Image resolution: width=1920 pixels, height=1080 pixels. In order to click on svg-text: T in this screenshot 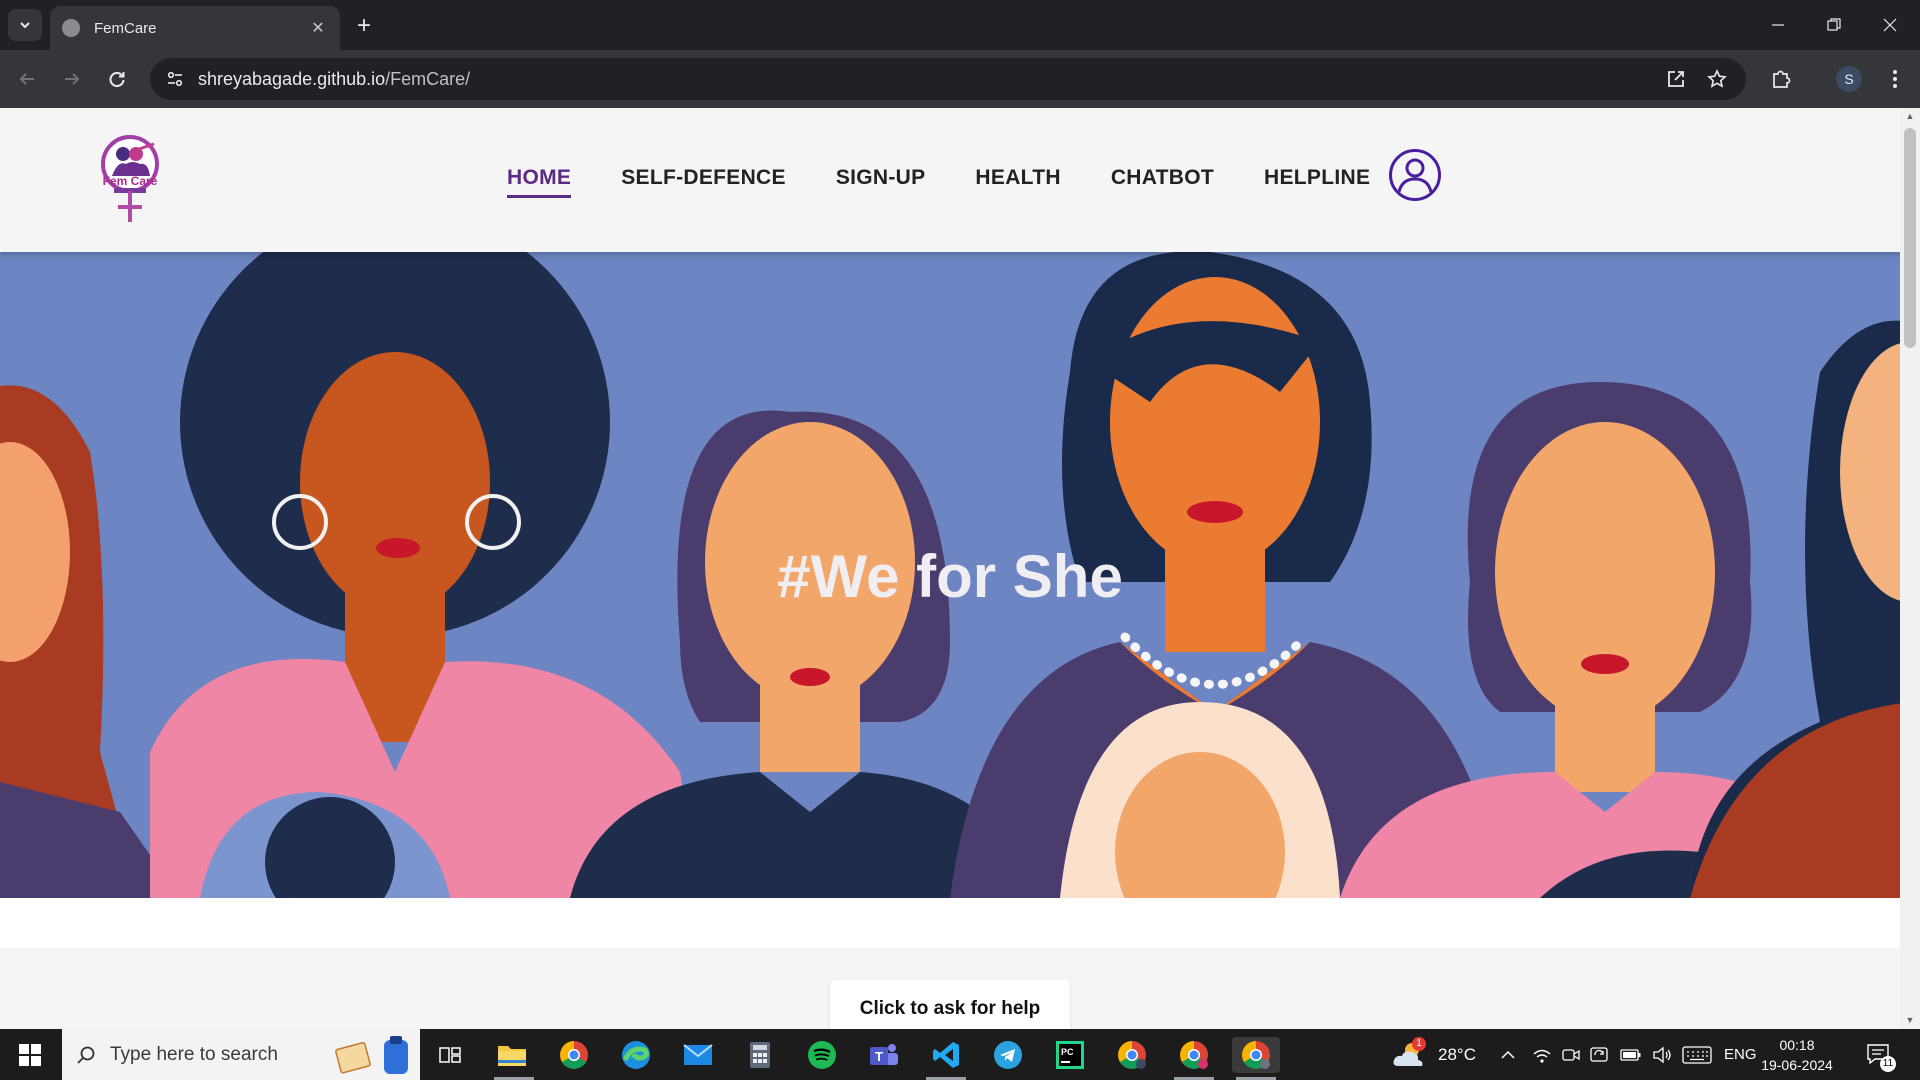, I will do `click(879, 1056)`.